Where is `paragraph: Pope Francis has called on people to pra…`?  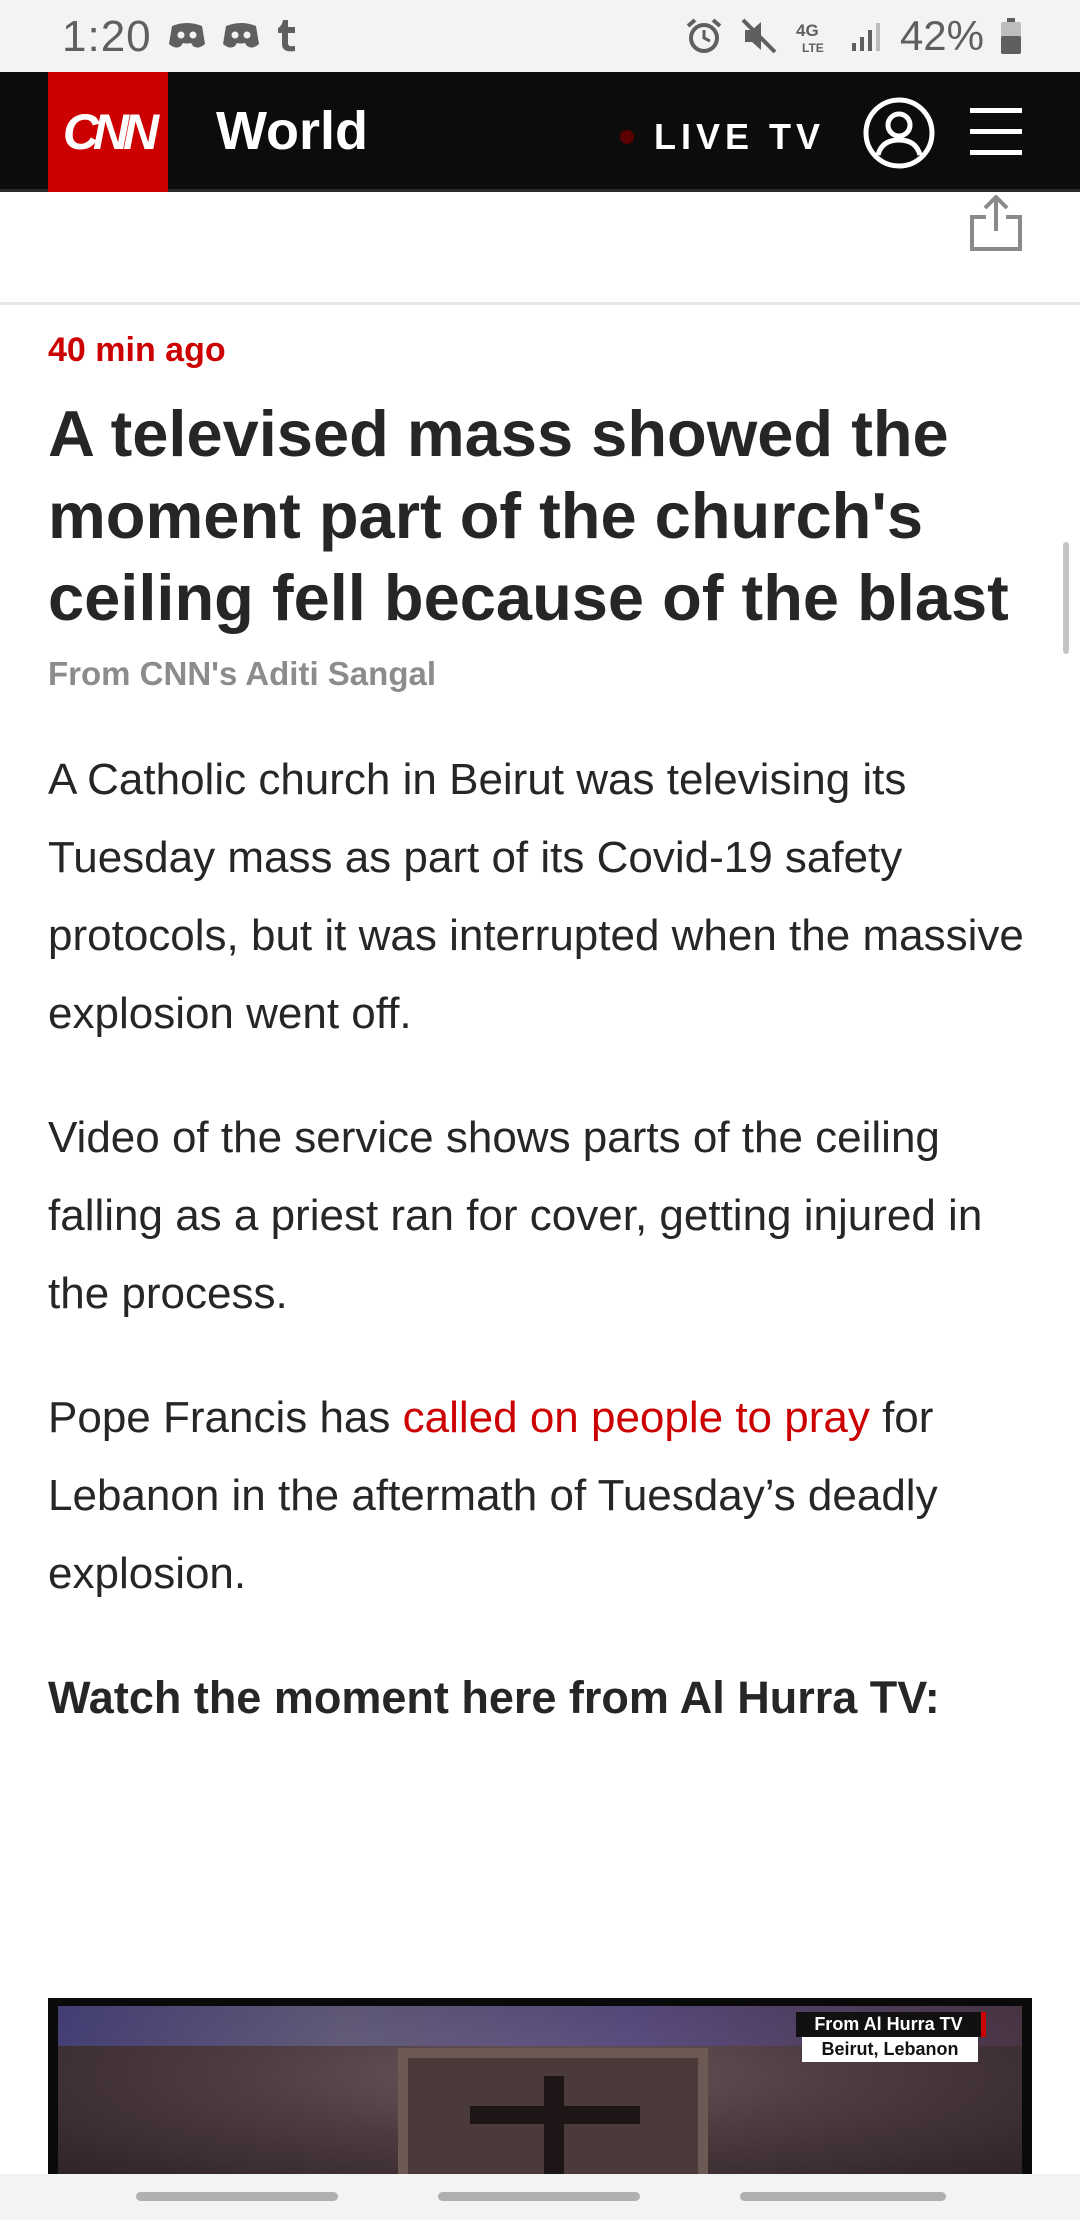
paragraph: Pope Francis has called on people to pra… is located at coordinates (543, 1496).